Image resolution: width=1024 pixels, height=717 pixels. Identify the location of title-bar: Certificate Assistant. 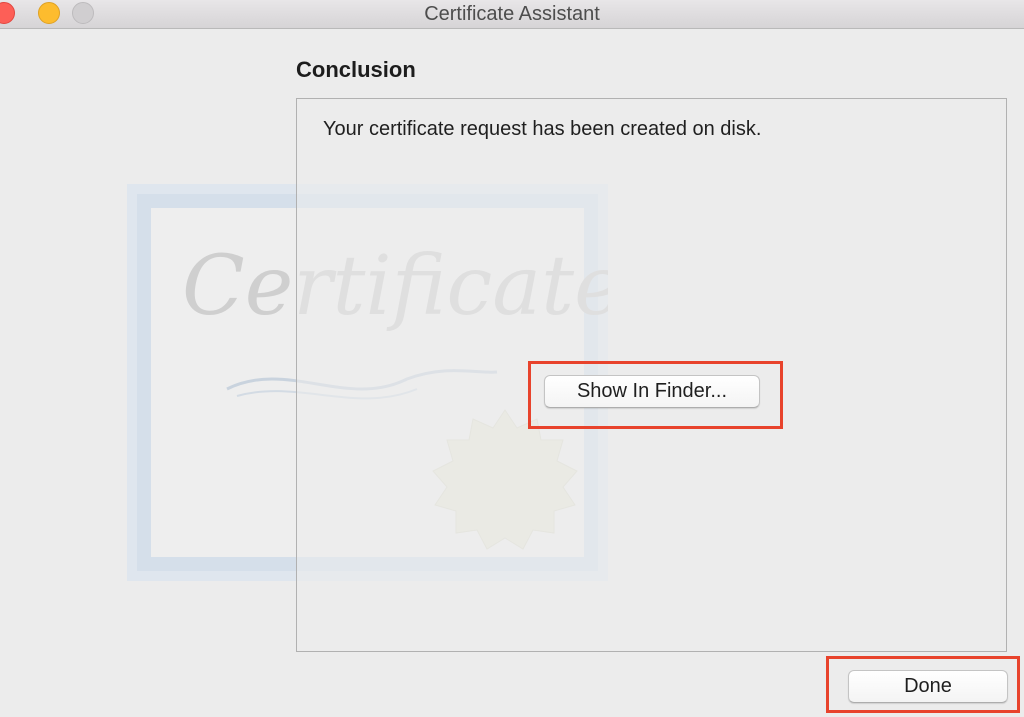
(512, 14).